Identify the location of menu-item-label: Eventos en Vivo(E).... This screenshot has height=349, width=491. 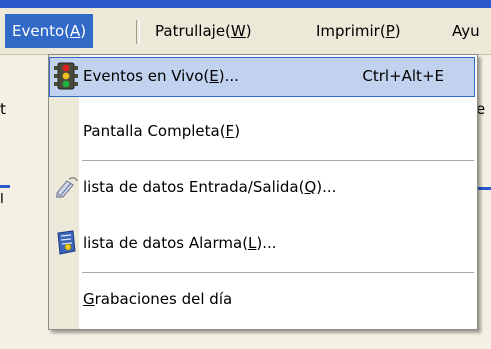
(161, 76).